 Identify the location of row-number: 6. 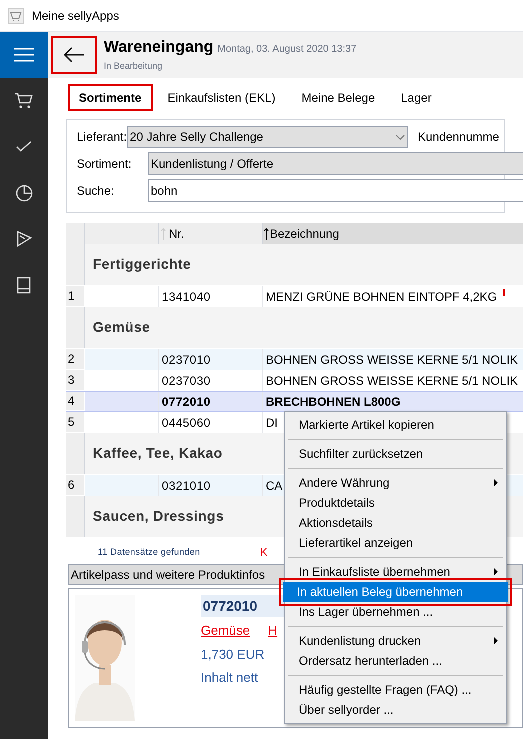
(71, 485).